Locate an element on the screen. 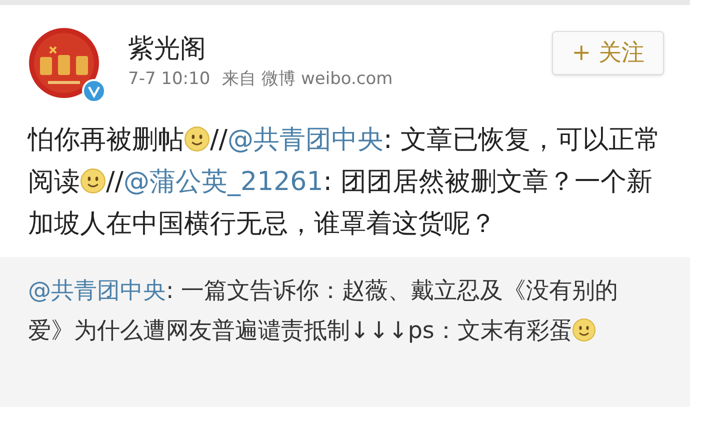 This screenshot has width=720, height=436. author-name: 紫光阁 is located at coordinates (340, 49).